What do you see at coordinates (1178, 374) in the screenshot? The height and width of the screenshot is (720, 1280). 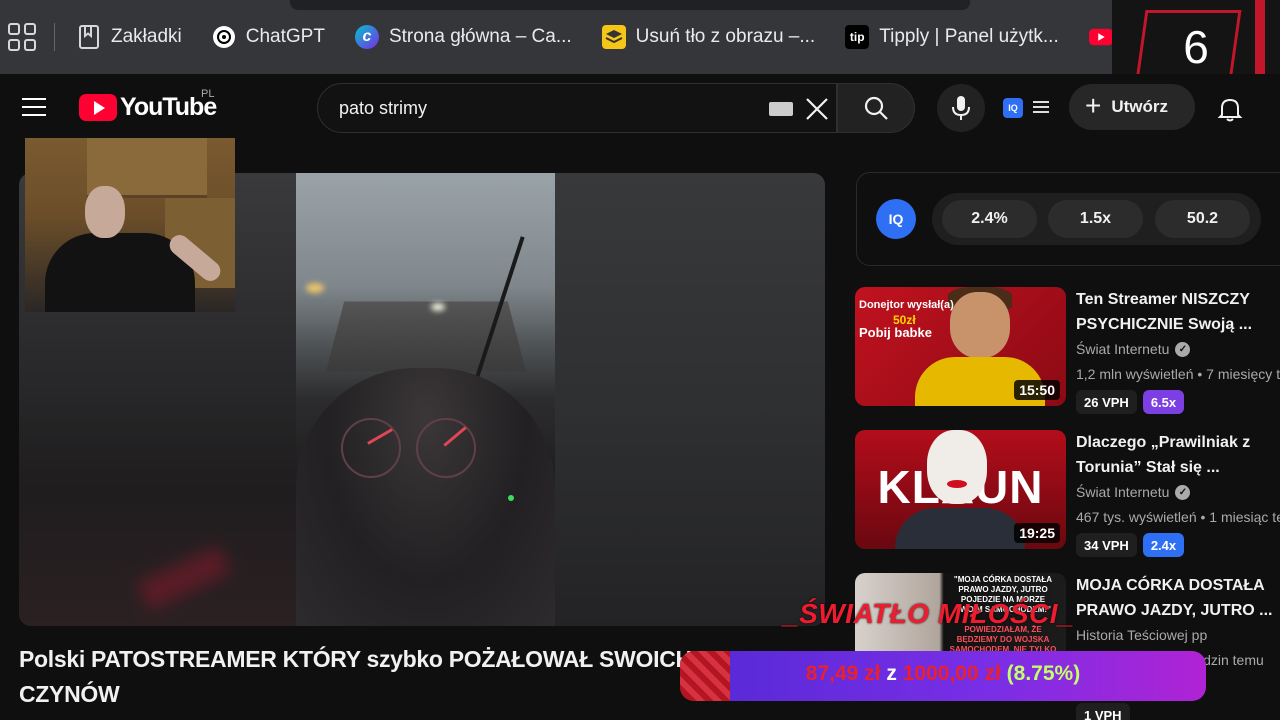 I see `video-meta: 1,2 mln wyświetleń • 7 miesięcy temu` at bounding box center [1178, 374].